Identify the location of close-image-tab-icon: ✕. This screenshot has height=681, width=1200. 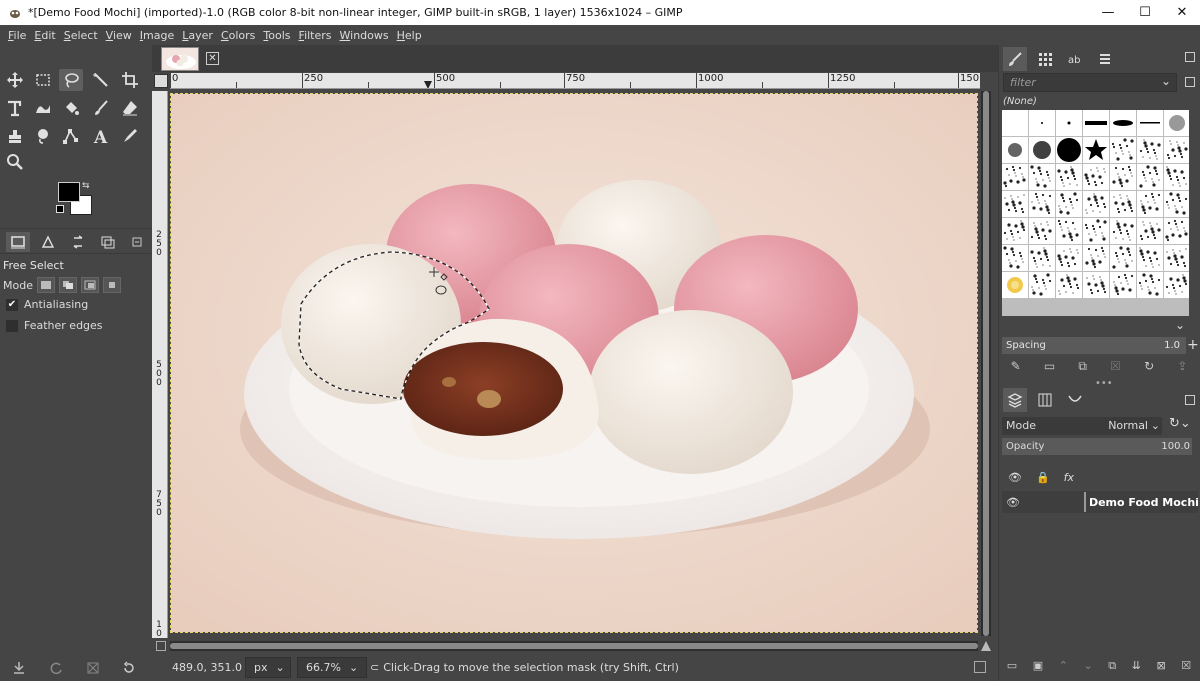
(212, 58).